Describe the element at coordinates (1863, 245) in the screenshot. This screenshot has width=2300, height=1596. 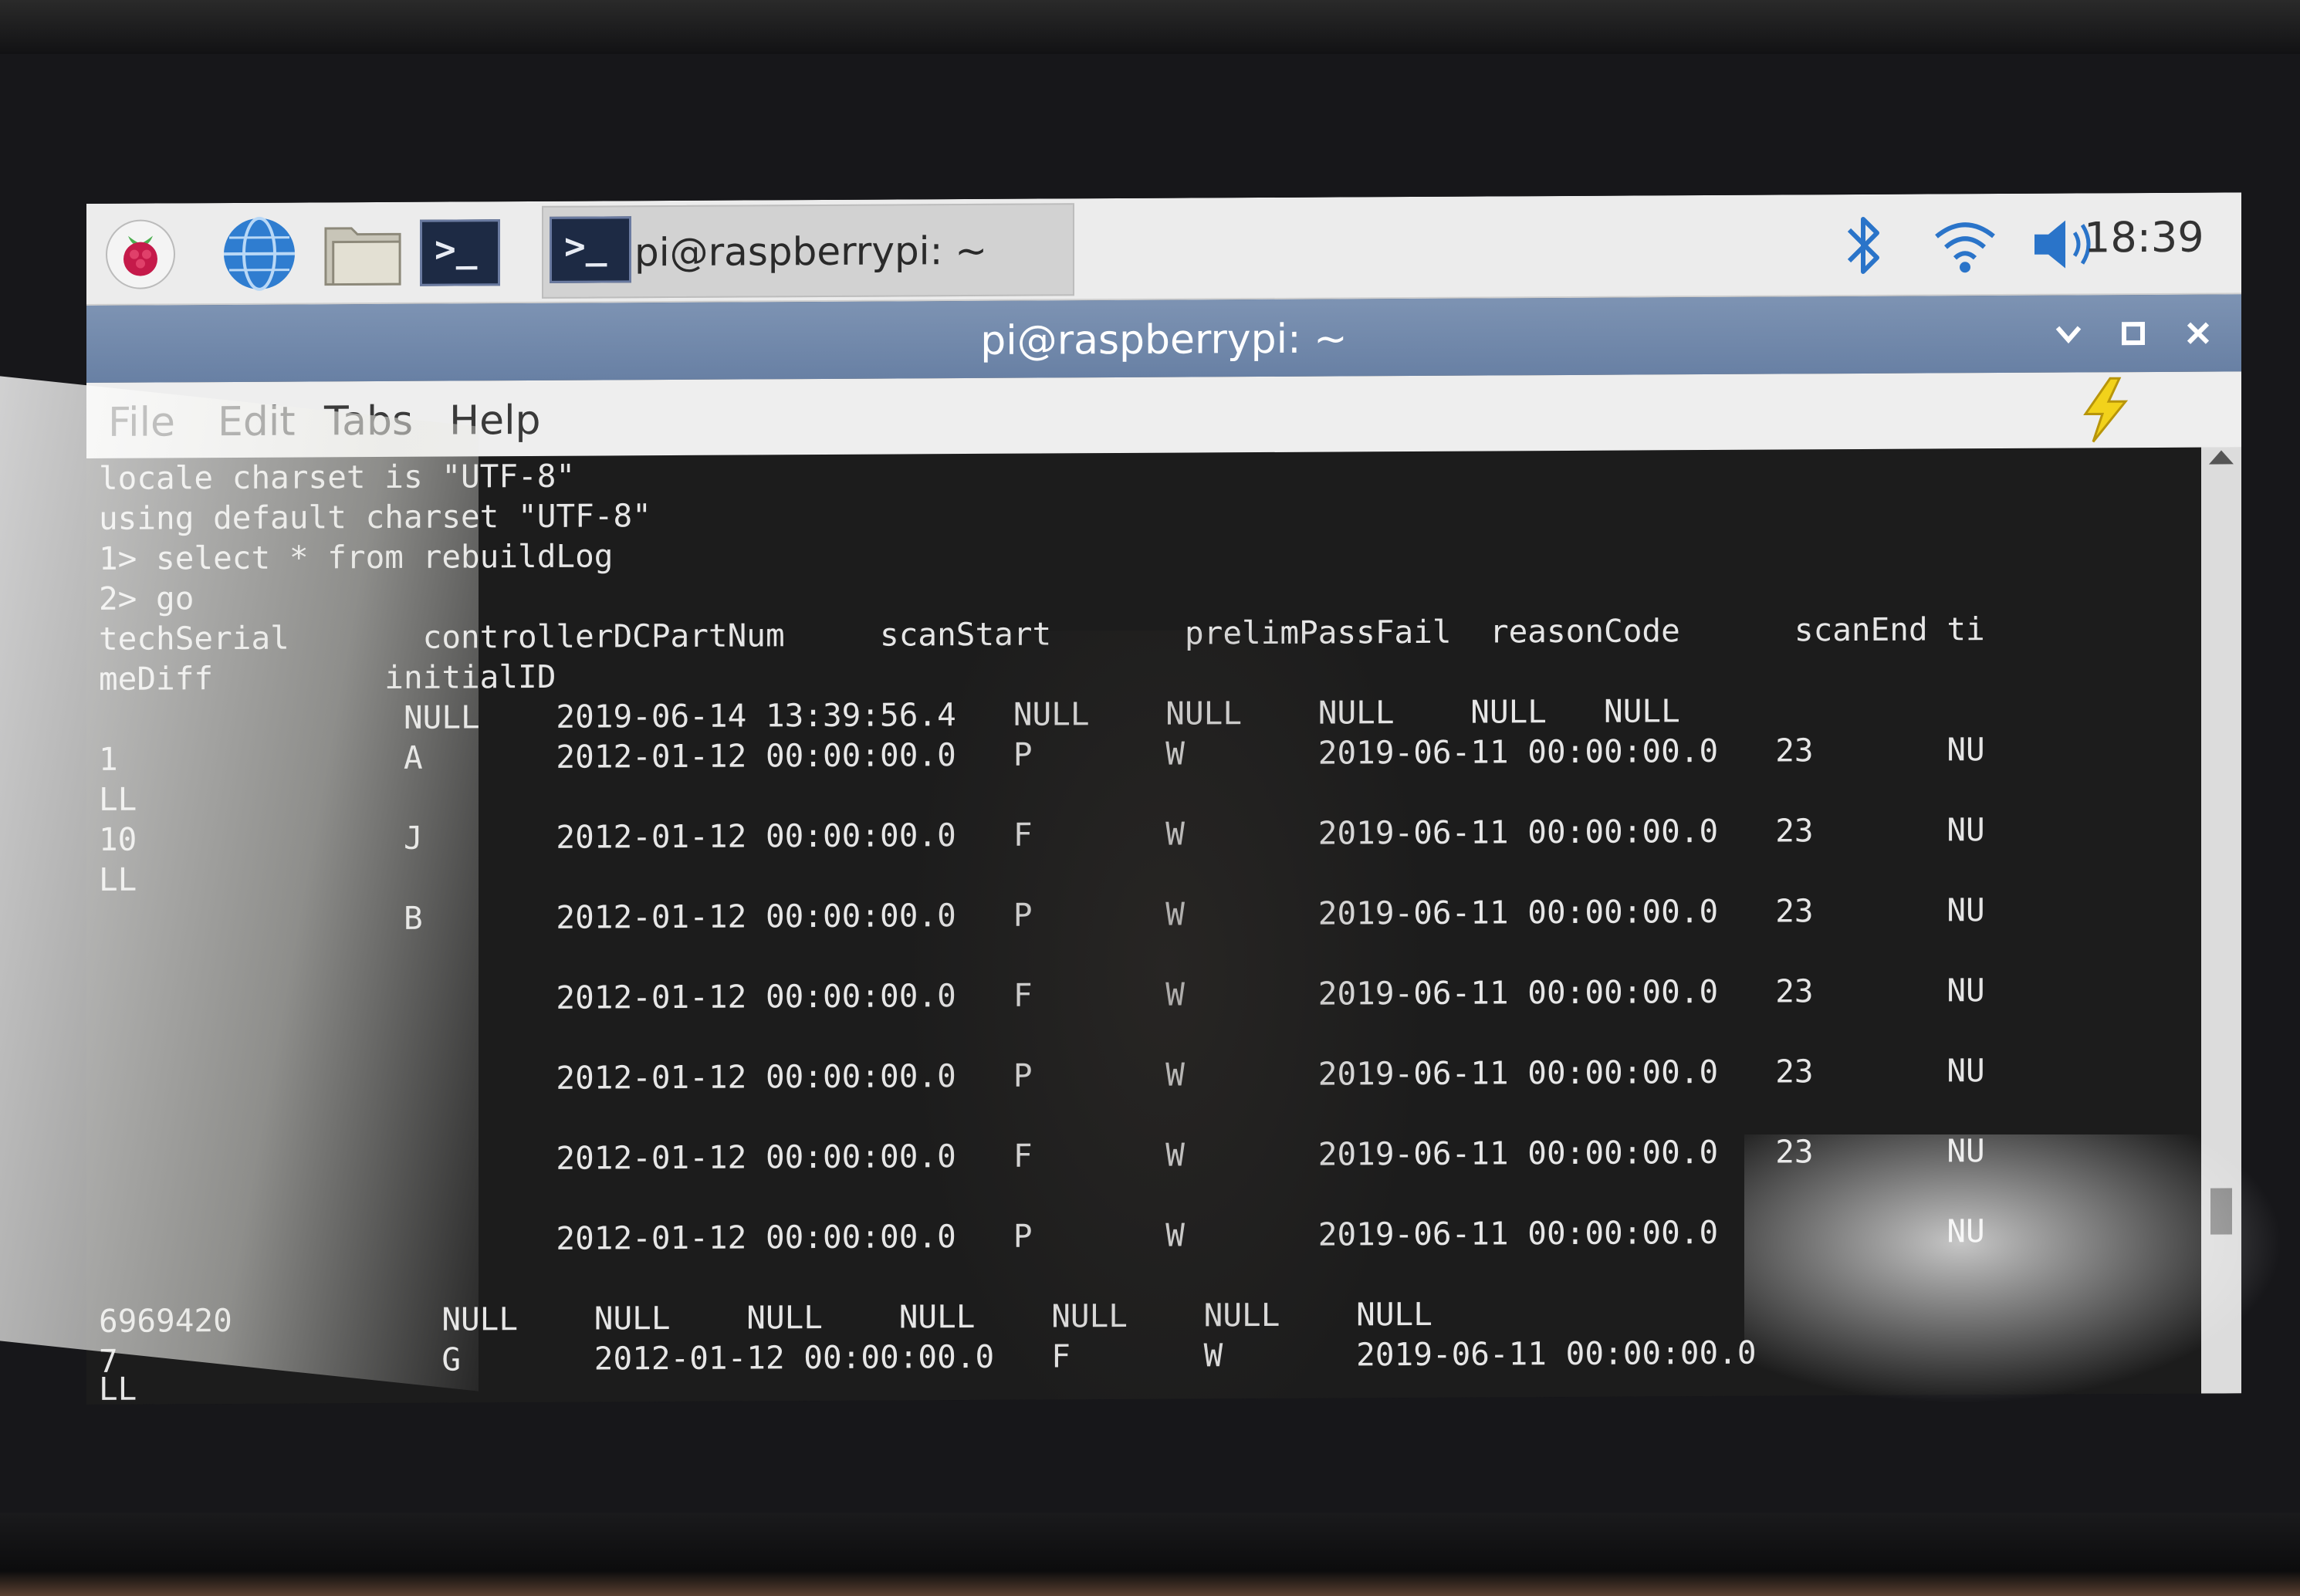
I see `bluetooth-icon` at that location.